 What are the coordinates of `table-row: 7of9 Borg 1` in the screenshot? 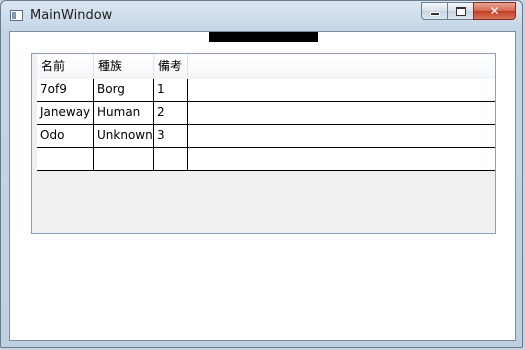 It's located at (266, 90).